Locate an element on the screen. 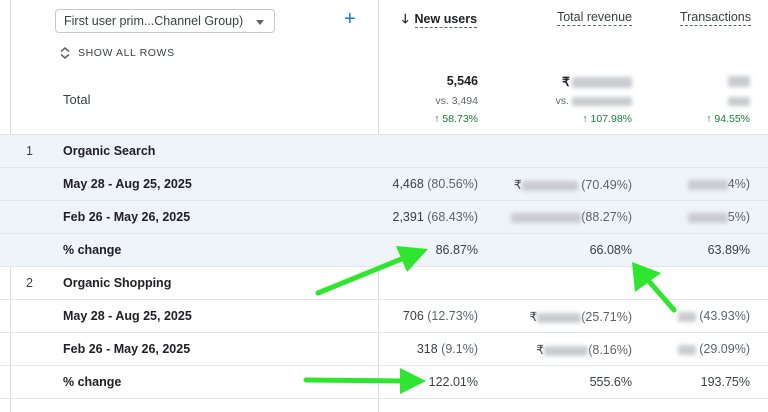 This screenshot has width=768, height=412. row-index: 1 is located at coordinates (29, 151).